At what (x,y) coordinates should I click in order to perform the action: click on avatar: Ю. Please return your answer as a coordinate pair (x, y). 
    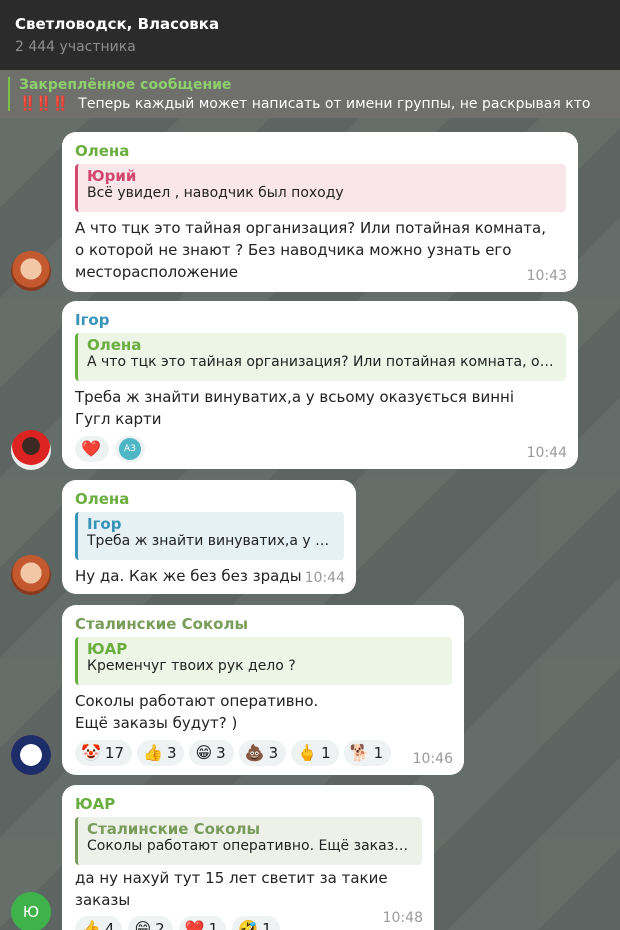
    Looking at the image, I should click on (31, 911).